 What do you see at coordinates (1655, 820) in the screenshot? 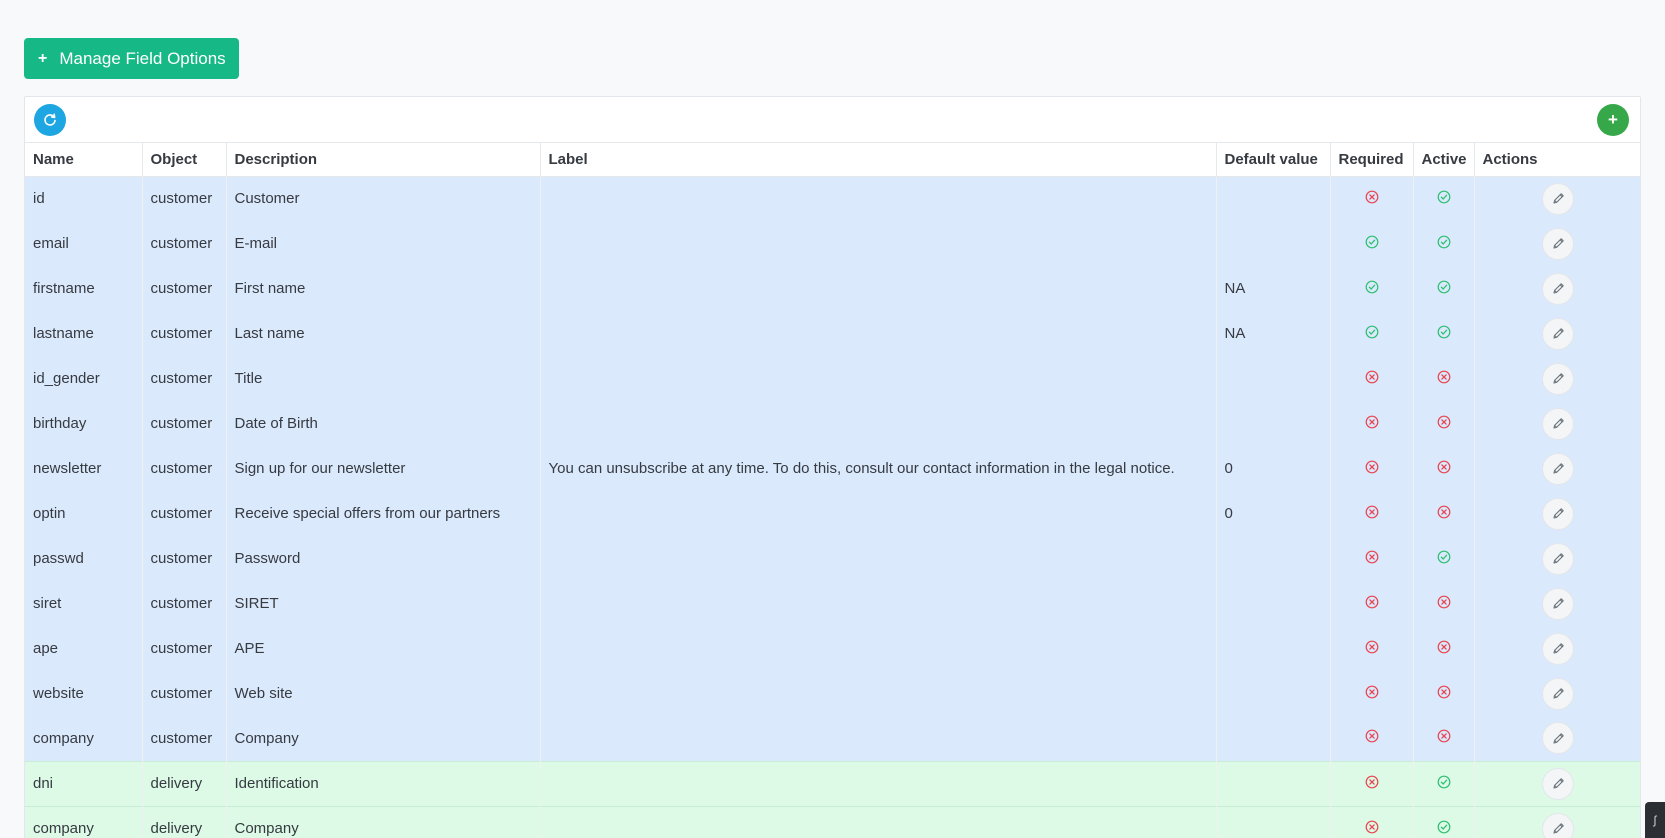
I see `debug-toolbar-toggle: ʃ` at bounding box center [1655, 820].